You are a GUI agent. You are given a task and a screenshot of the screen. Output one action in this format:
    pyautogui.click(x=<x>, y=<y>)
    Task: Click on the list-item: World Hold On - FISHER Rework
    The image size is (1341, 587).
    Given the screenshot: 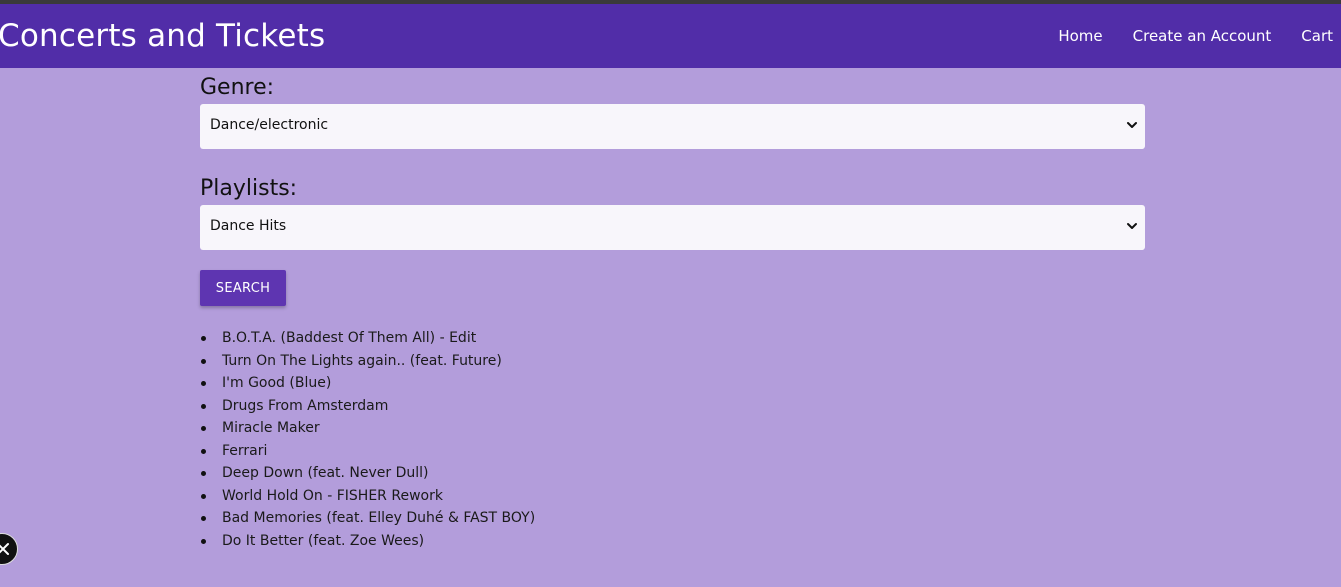 What is the action you would take?
    pyautogui.click(x=367, y=496)
    